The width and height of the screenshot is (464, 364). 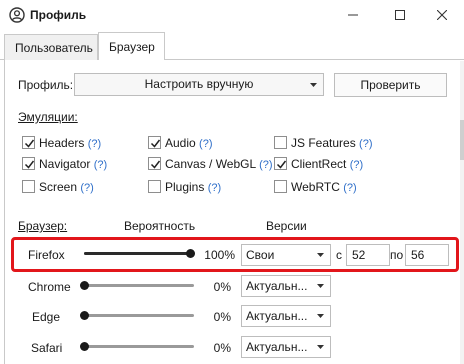 I want to click on browser-label: Браузер:, so click(x=43, y=226).